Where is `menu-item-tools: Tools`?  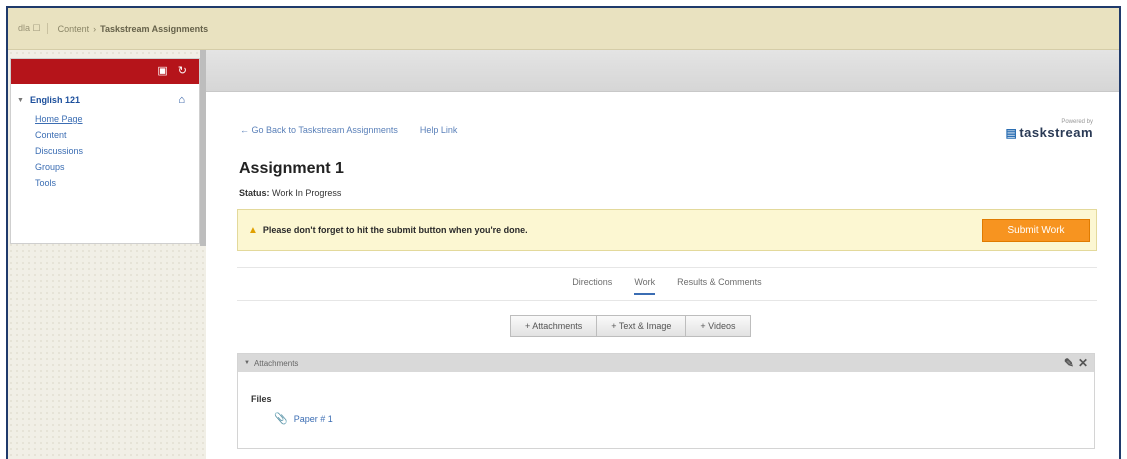
menu-item-tools: Tools is located at coordinates (108, 183).